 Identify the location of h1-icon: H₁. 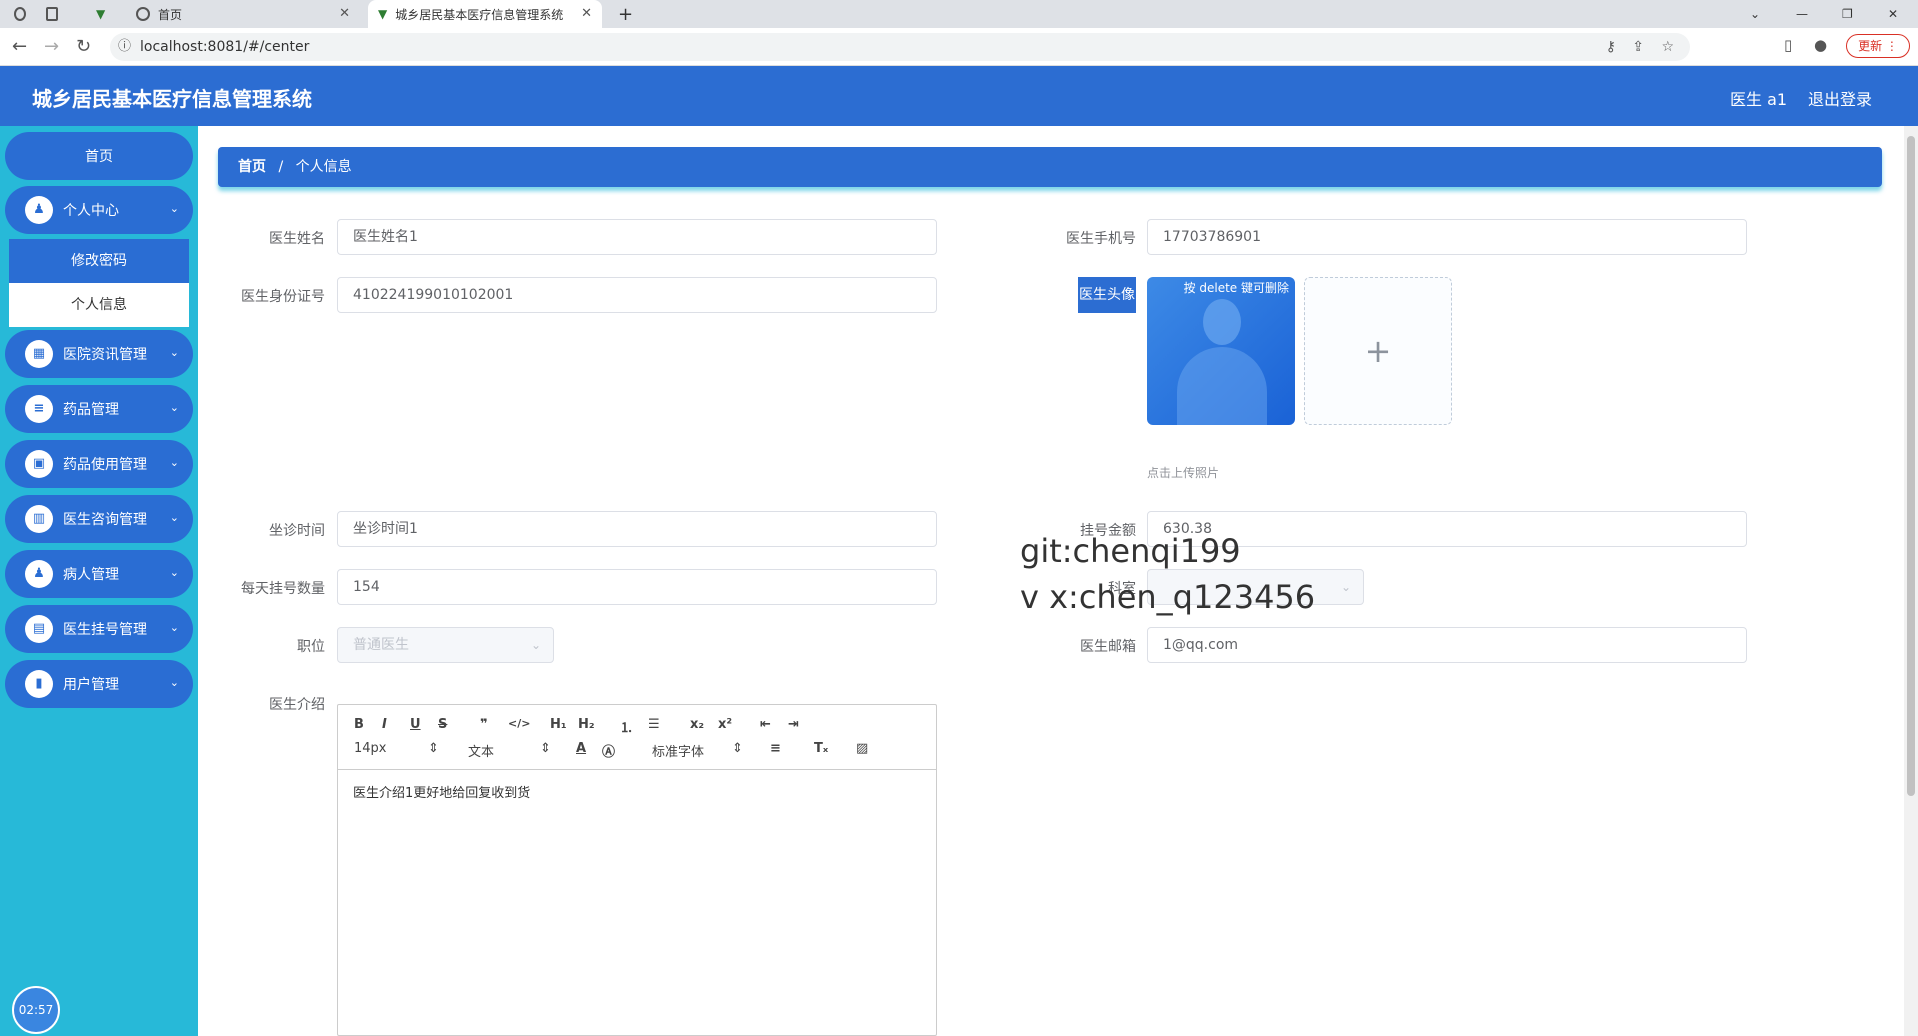
(558, 724).